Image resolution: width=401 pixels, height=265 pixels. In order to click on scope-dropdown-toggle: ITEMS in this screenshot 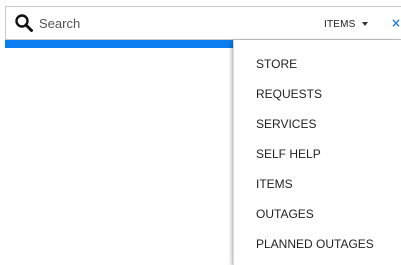, I will do `click(346, 24)`.